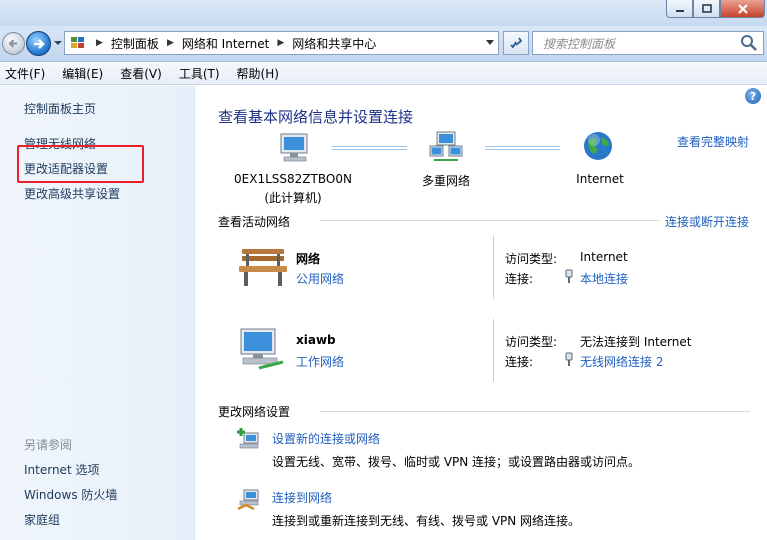 The image size is (767, 540). Describe the element at coordinates (48, 445) in the screenshot. I see `see-also-heading: 另请参阅` at that location.